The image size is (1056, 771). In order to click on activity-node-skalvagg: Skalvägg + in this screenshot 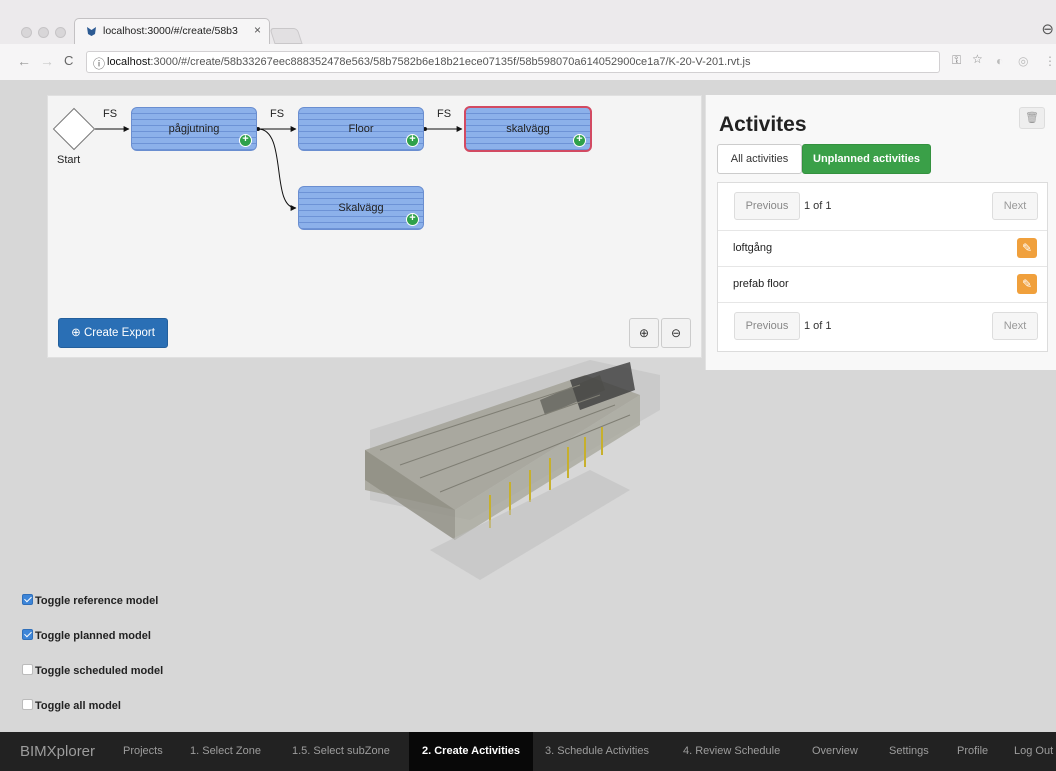, I will do `click(361, 208)`.